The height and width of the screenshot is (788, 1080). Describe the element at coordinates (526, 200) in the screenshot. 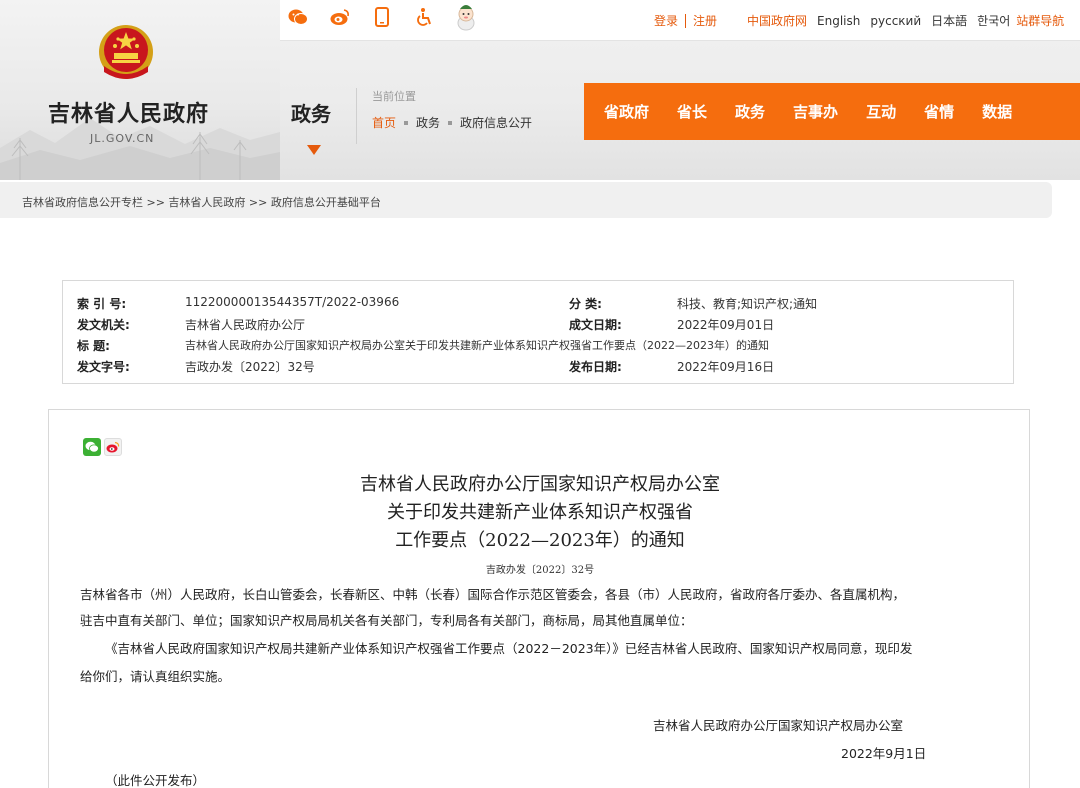

I see `breadcrumb: 吉林省政府信息公开专栏 >> 吉林省人民政府 >> 政府信息公开基础平台` at that location.